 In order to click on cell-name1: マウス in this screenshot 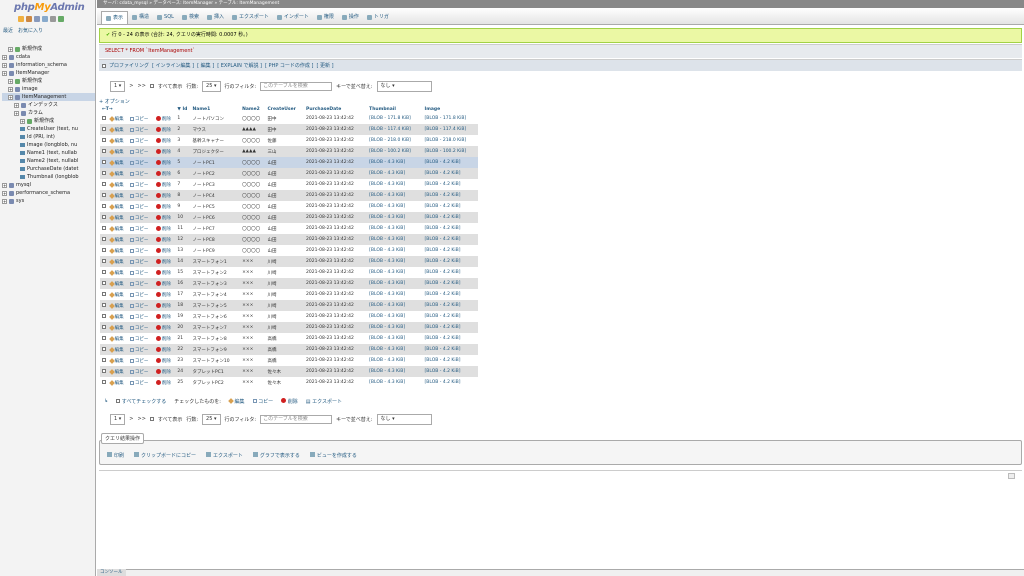, I will do `click(215, 129)`.